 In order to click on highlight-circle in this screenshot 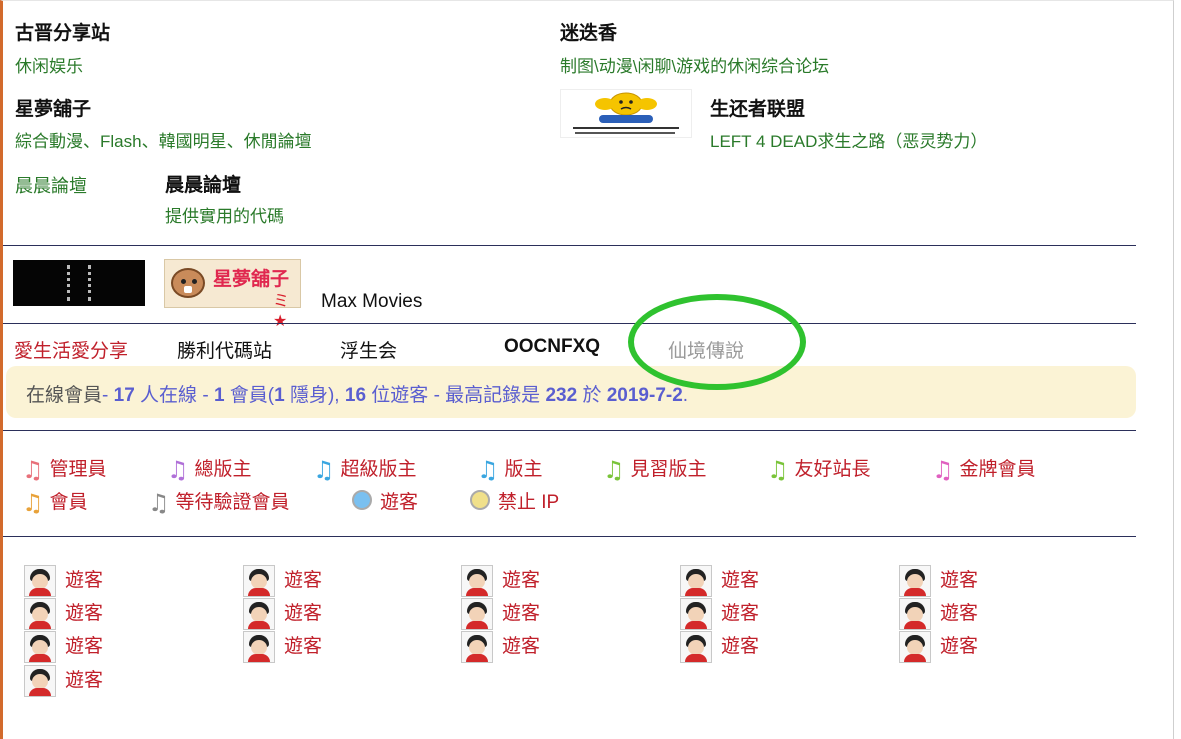, I will do `click(717, 342)`.